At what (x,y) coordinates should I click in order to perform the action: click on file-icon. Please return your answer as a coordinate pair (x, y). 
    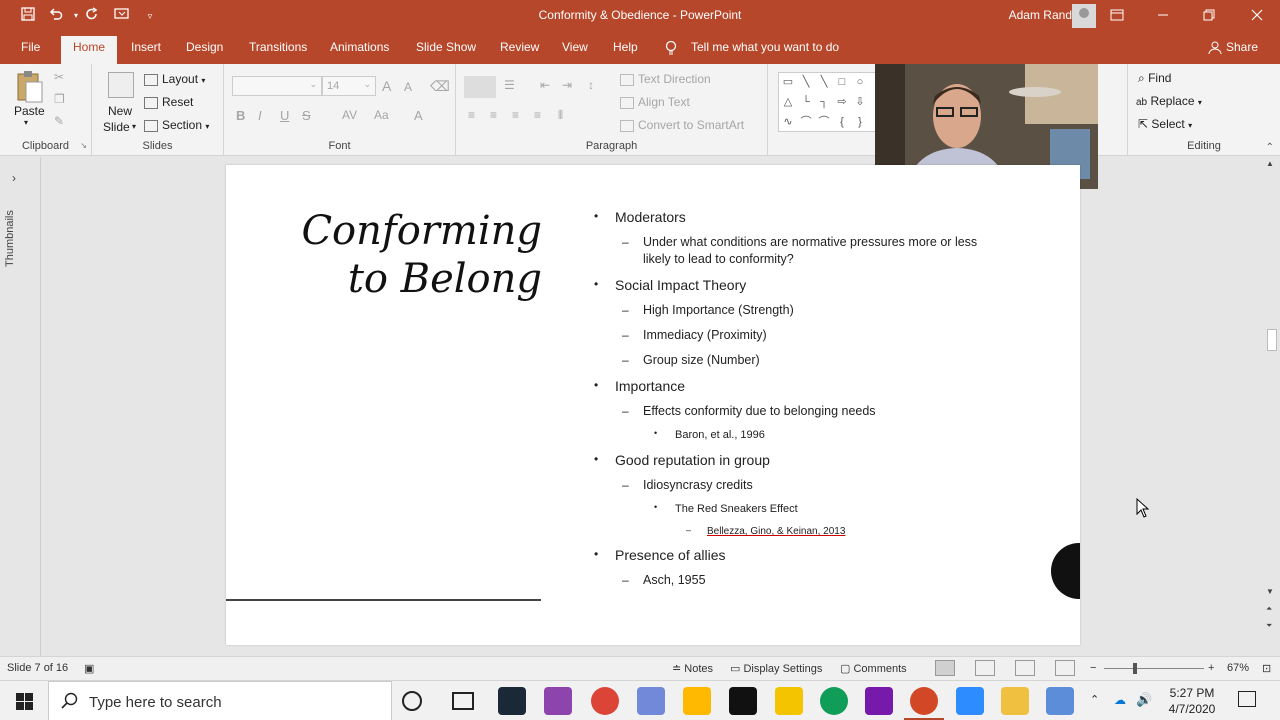
    Looking at the image, I should click on (697, 701).